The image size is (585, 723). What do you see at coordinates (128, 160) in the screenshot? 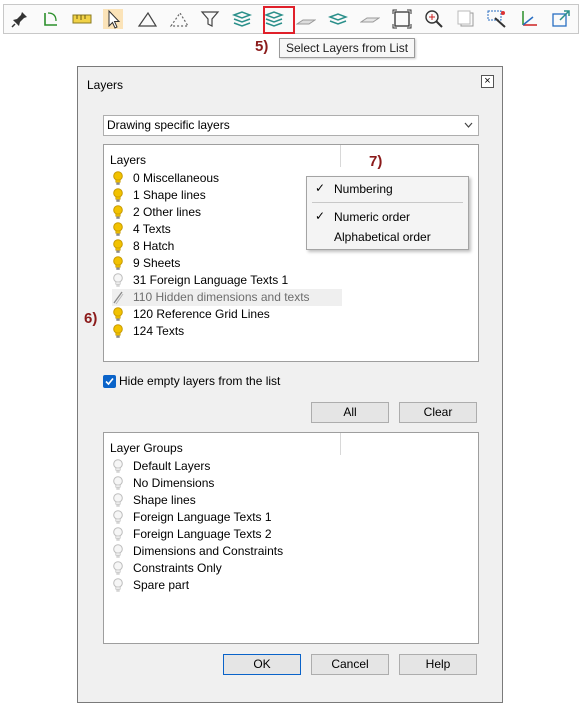
I see `layers-list-header: Layers` at bounding box center [128, 160].